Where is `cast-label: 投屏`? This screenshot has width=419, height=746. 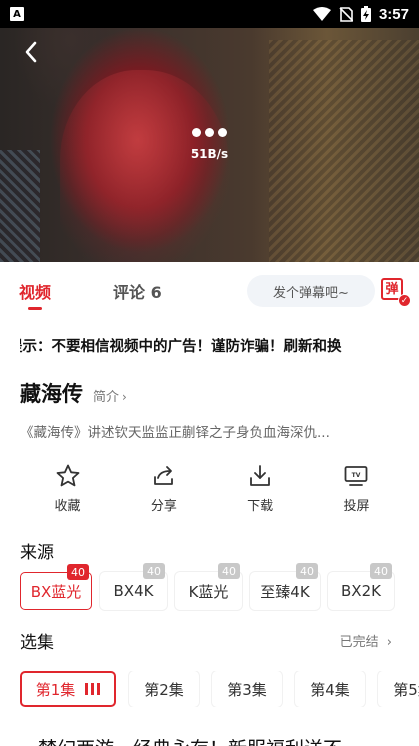 cast-label: 投屏 is located at coordinates (356, 506).